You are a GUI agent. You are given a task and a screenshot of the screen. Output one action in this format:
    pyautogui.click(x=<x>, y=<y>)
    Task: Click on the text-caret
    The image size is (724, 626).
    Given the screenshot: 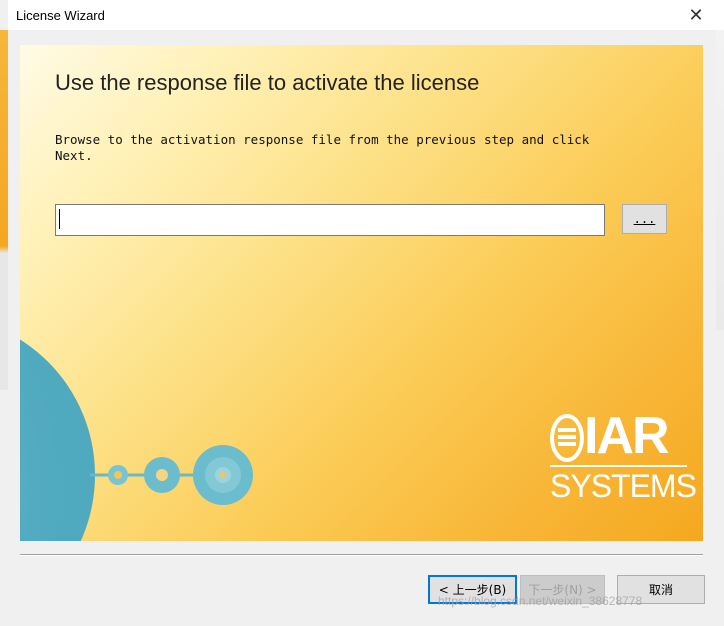 What is the action you would take?
    pyautogui.click(x=59, y=219)
    